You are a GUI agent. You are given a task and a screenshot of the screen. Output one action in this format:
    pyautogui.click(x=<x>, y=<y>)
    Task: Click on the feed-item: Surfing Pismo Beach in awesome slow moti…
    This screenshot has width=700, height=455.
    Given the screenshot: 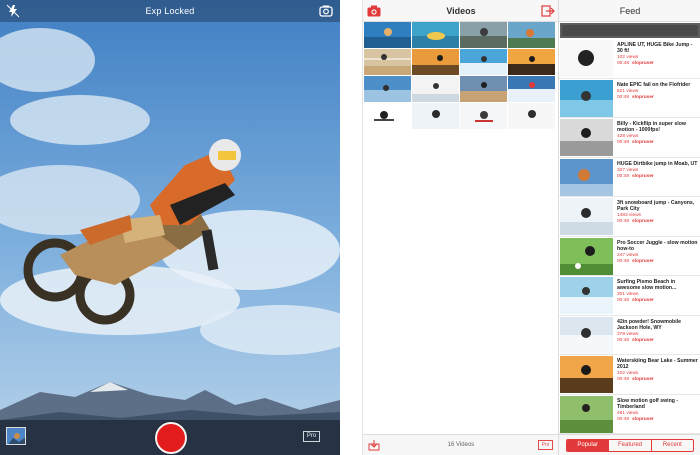 What is the action you would take?
    pyautogui.click(x=629, y=296)
    